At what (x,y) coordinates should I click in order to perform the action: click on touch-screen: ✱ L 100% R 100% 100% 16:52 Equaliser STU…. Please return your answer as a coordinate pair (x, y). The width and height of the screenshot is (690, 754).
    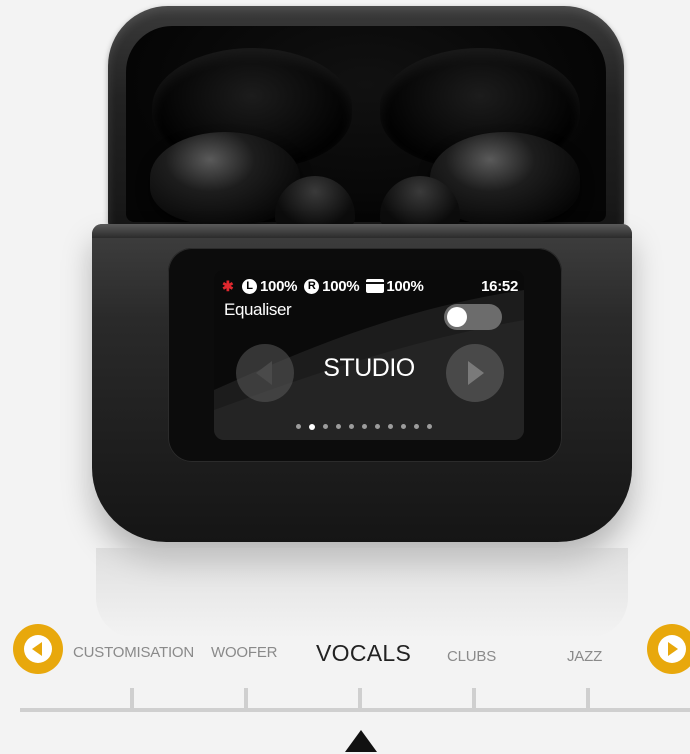
    Looking at the image, I should click on (369, 355).